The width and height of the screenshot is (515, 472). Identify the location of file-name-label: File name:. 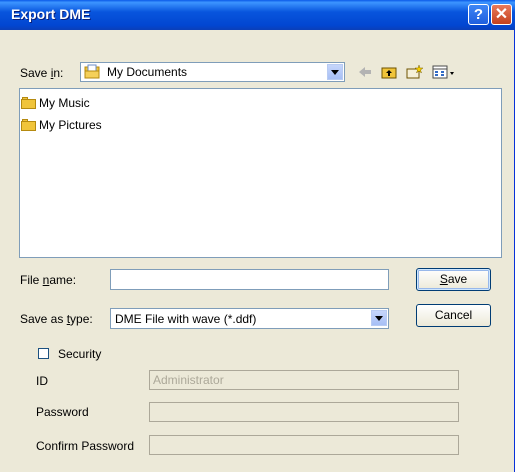
(48, 280).